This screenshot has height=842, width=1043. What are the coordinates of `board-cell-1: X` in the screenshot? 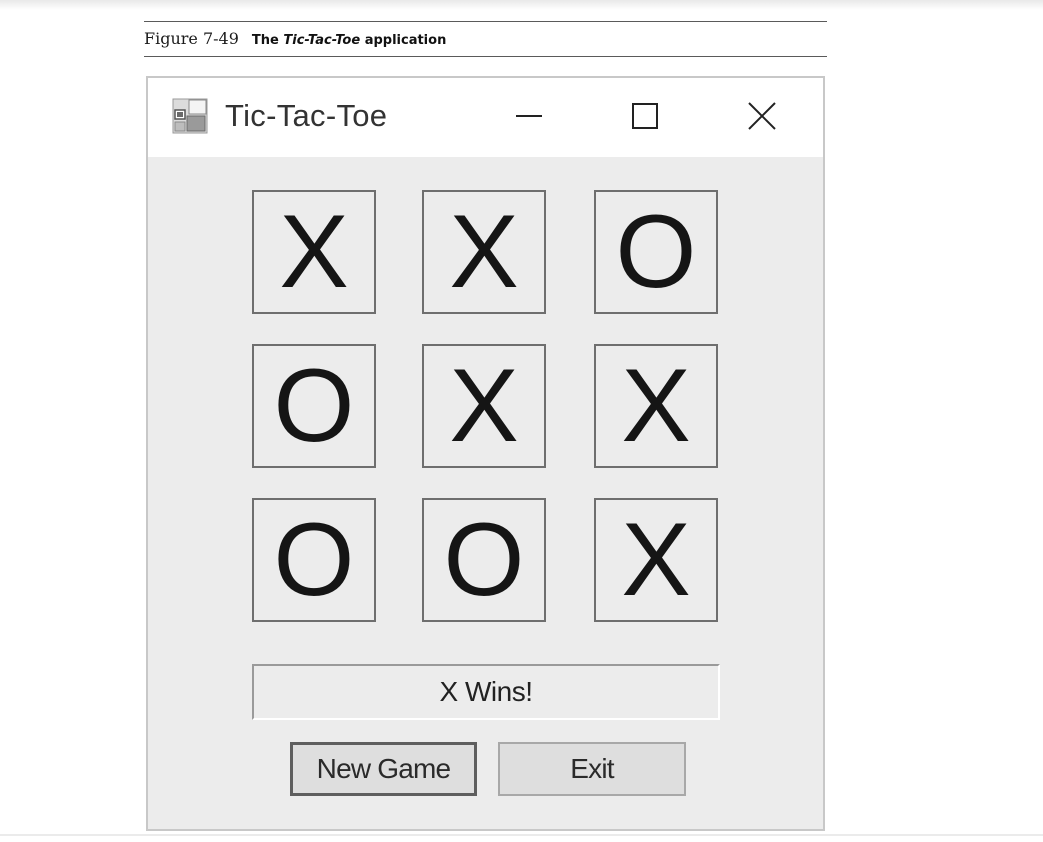 It's located at (314, 252).